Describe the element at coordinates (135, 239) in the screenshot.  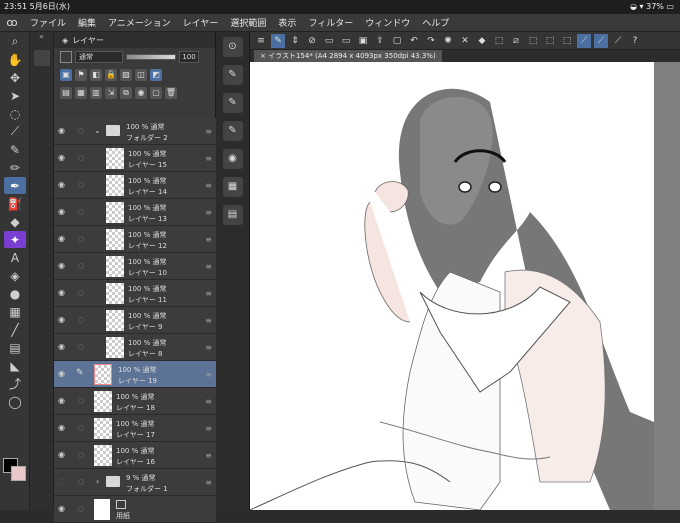
I see `layer-row-12: ◉ 100 % 通常 レイヤー 12 ≡` at that location.